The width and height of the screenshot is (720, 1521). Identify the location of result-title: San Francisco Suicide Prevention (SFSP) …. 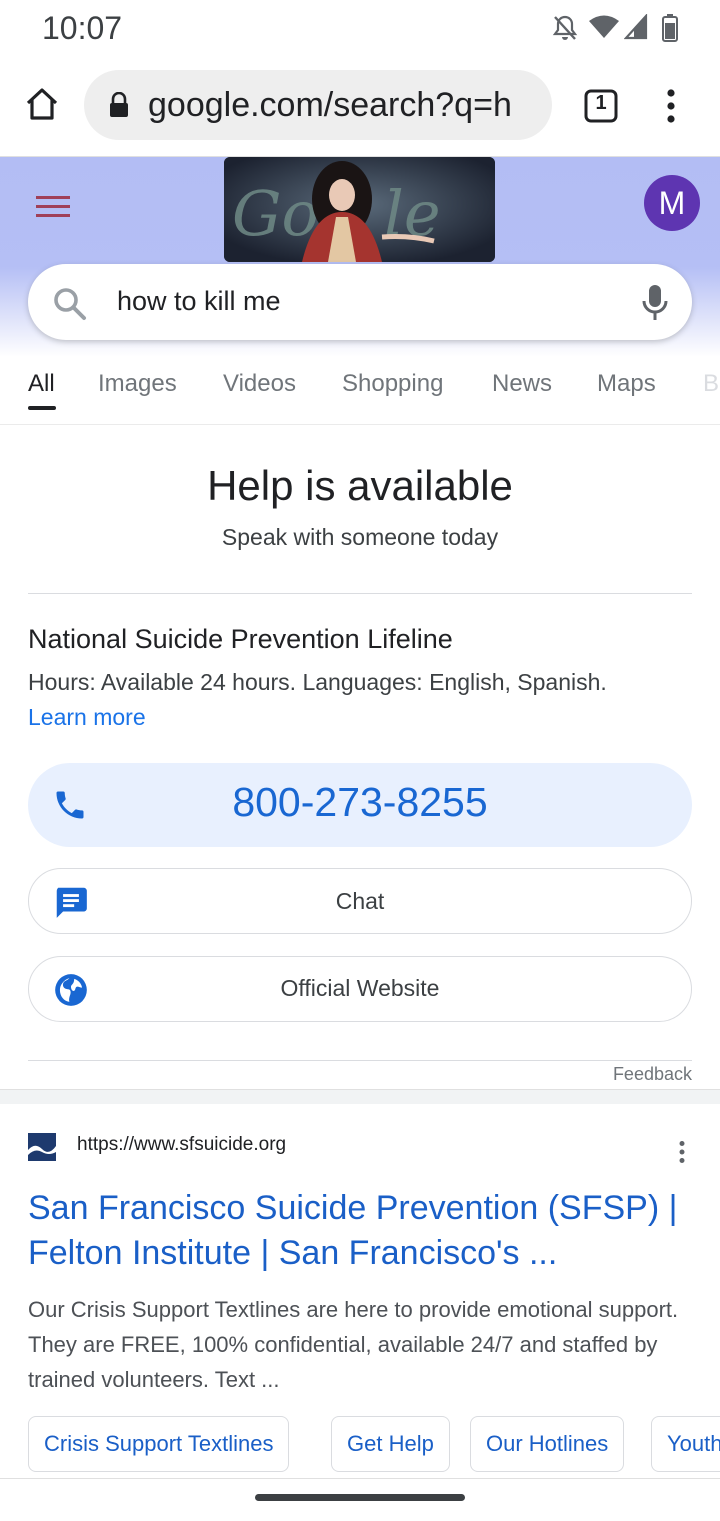
(360, 1231).